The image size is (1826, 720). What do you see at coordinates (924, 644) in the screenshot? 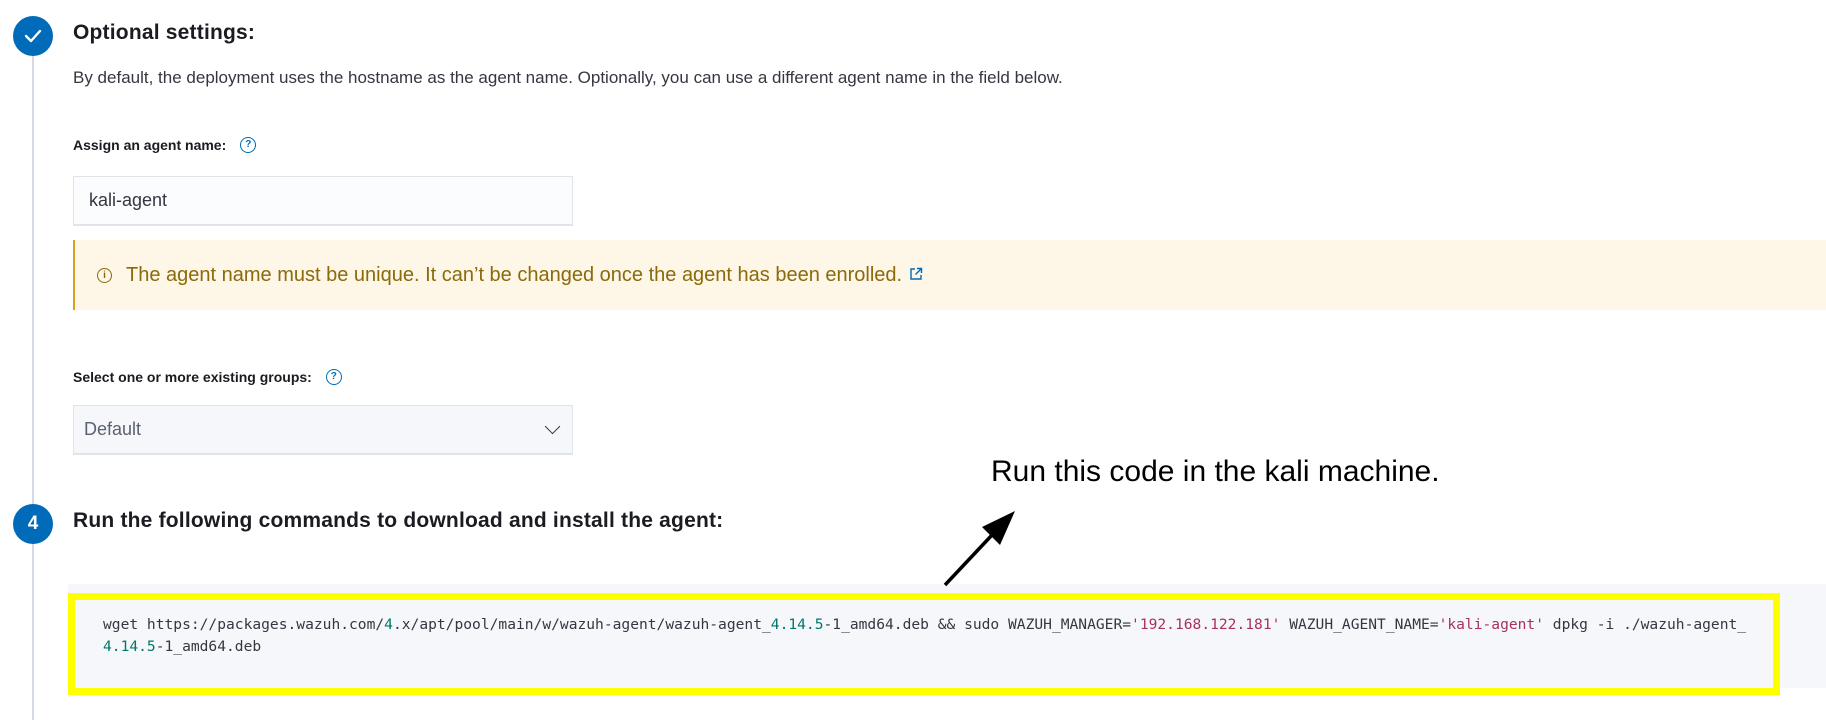
I see `highlight-box` at bounding box center [924, 644].